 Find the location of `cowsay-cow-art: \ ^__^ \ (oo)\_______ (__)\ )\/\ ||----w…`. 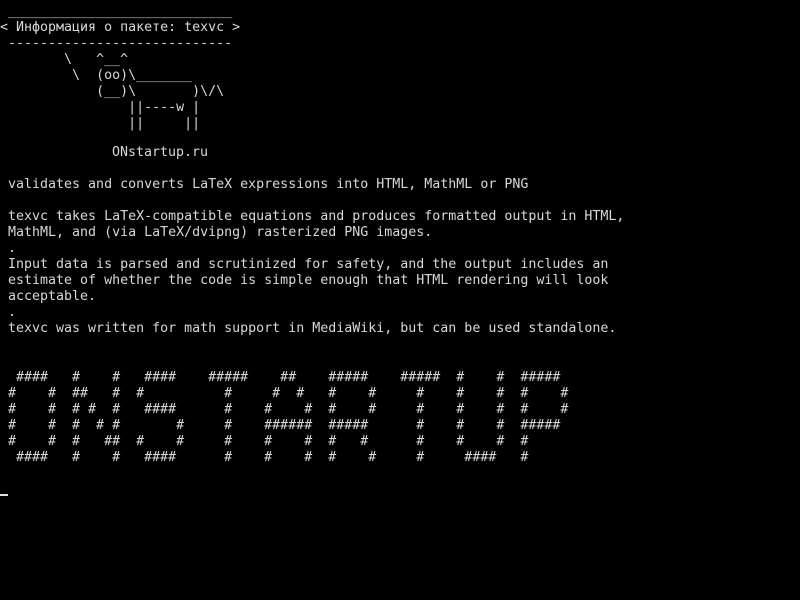

cowsay-cow-art: \ ^__^ \ (oo)\_______ (__)\ )\/\ ||----w… is located at coordinates (144, 91).